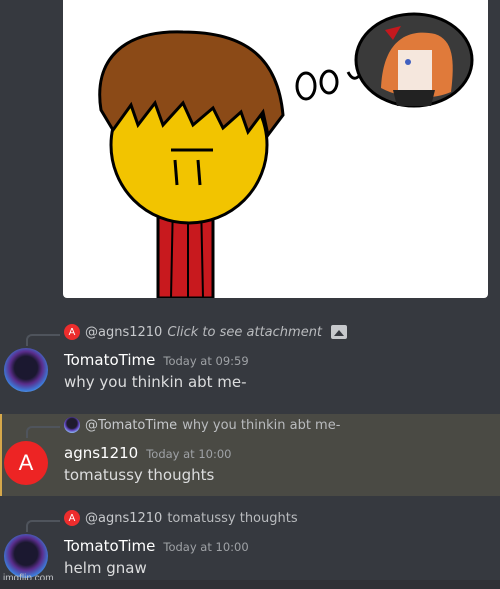  I want to click on message-text: helm gnaw, so click(105, 568).